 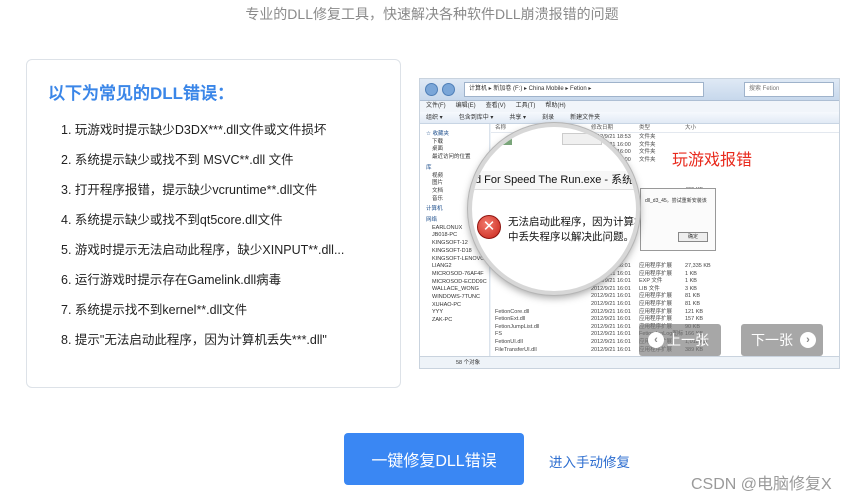 What do you see at coordinates (629, 362) in the screenshot?
I see `explorer-status: 58 个对象` at bounding box center [629, 362].